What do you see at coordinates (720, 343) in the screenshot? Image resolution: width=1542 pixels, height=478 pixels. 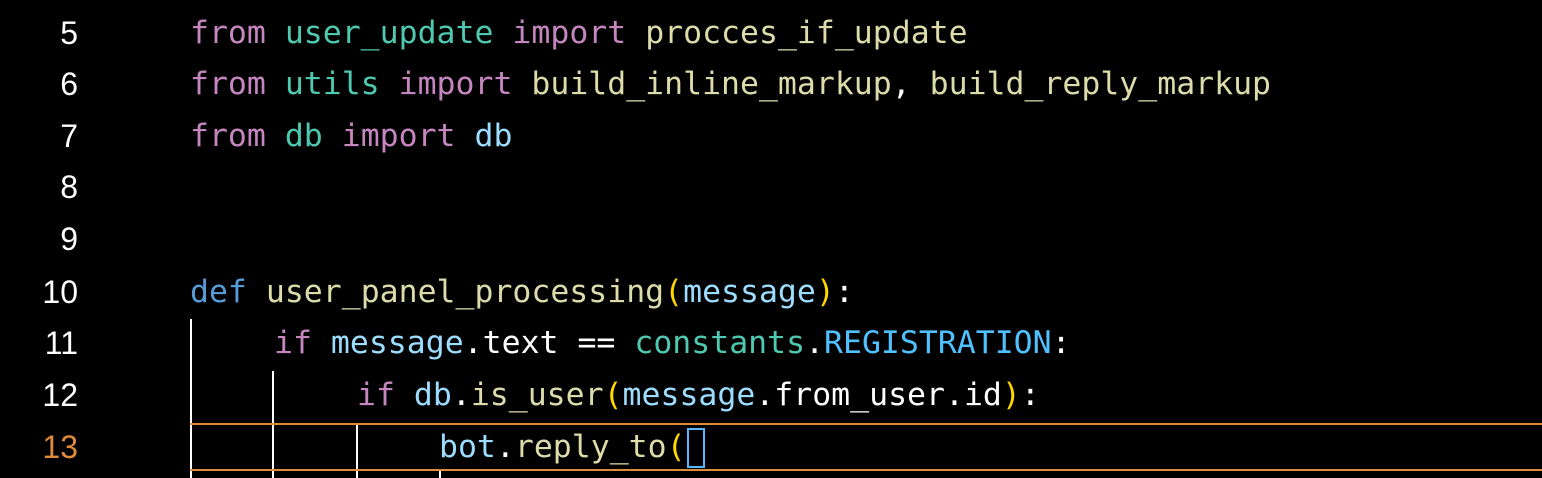 I see `module-token: constants` at bounding box center [720, 343].